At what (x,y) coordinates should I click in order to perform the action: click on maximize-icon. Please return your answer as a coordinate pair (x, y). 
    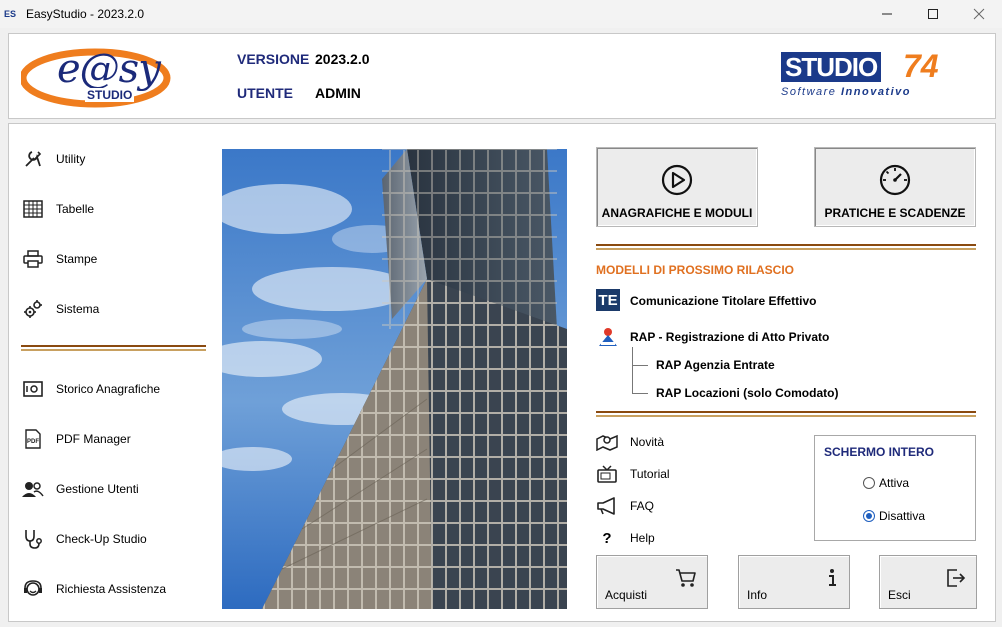
    Looking at the image, I should click on (933, 14).